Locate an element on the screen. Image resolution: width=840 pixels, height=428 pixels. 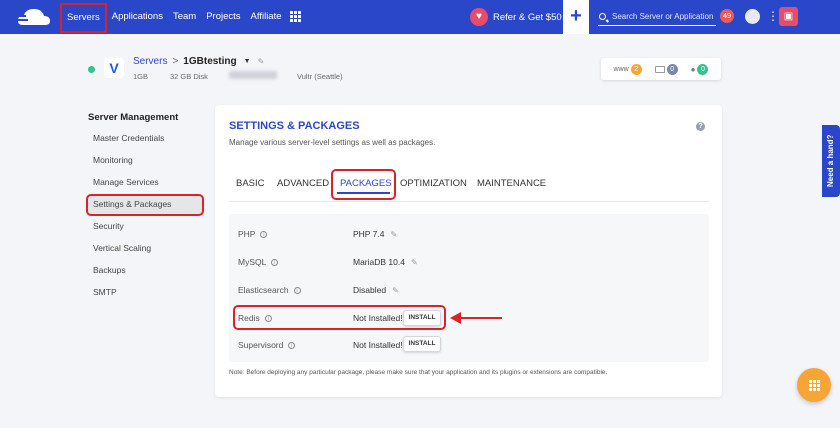
sidebar-title: Server Management is located at coordinates (133, 117).